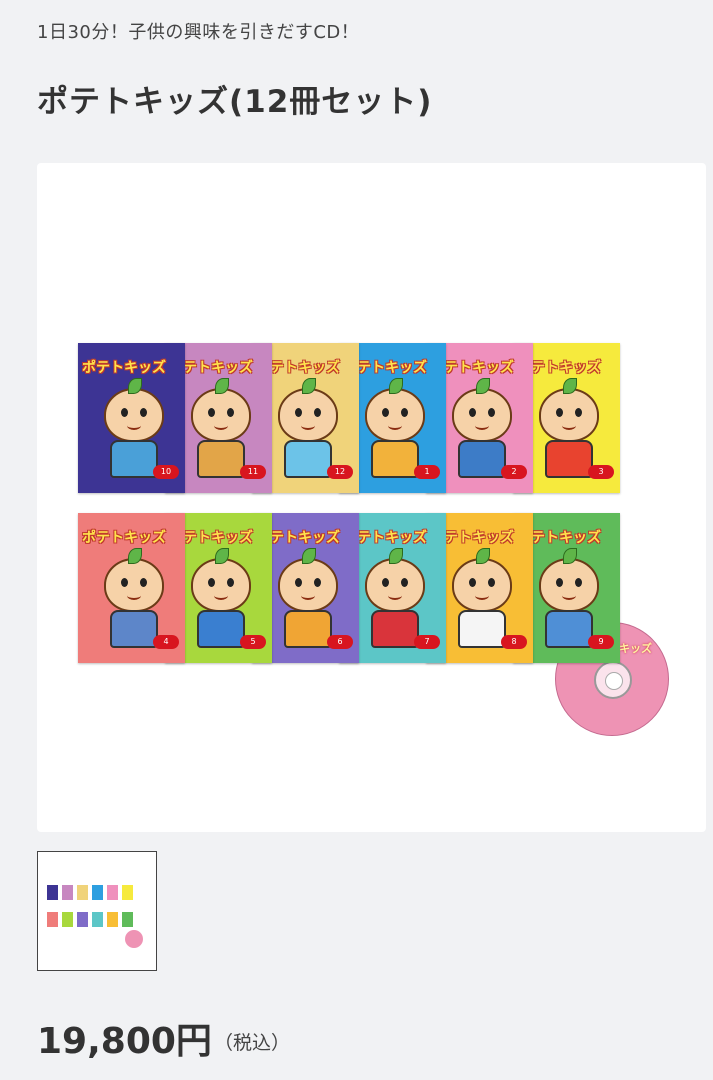 The height and width of the screenshot is (1080, 713). I want to click on book-cover: ポテトキッズ 4, so click(131, 588).